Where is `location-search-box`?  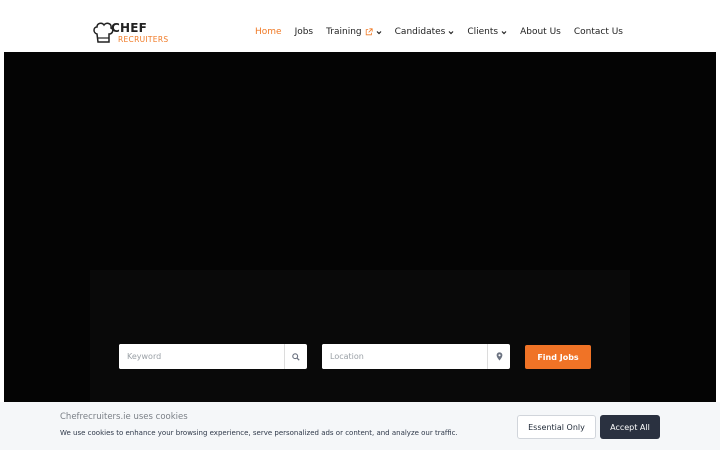
location-search-box is located at coordinates (416, 356).